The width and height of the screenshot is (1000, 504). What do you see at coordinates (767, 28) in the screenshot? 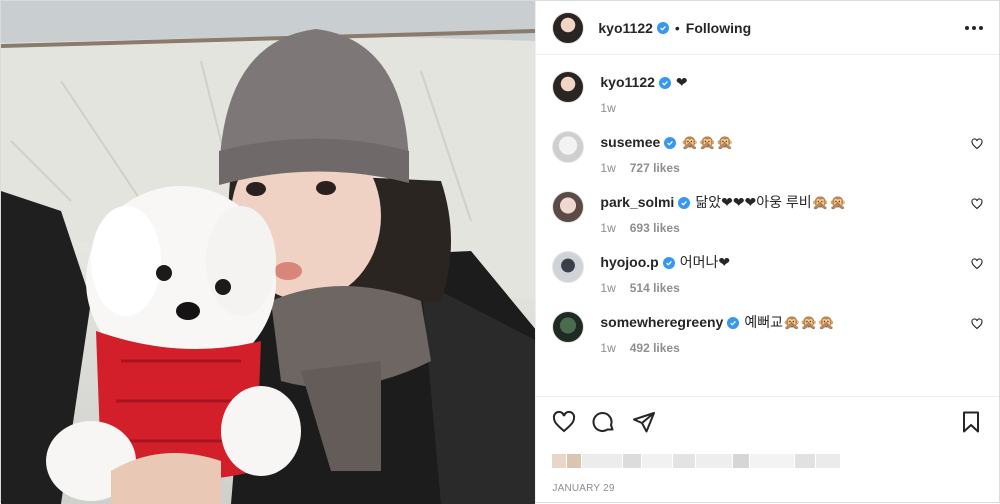
I see `post-header: kyo1122 • Following` at bounding box center [767, 28].